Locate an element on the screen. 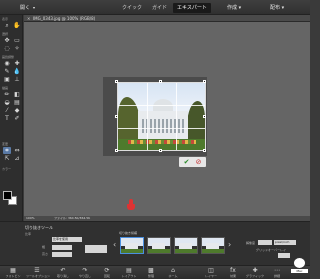 This screenshot has width=320, height=279. shape-tool-icon: ◆ is located at coordinates (17, 110).